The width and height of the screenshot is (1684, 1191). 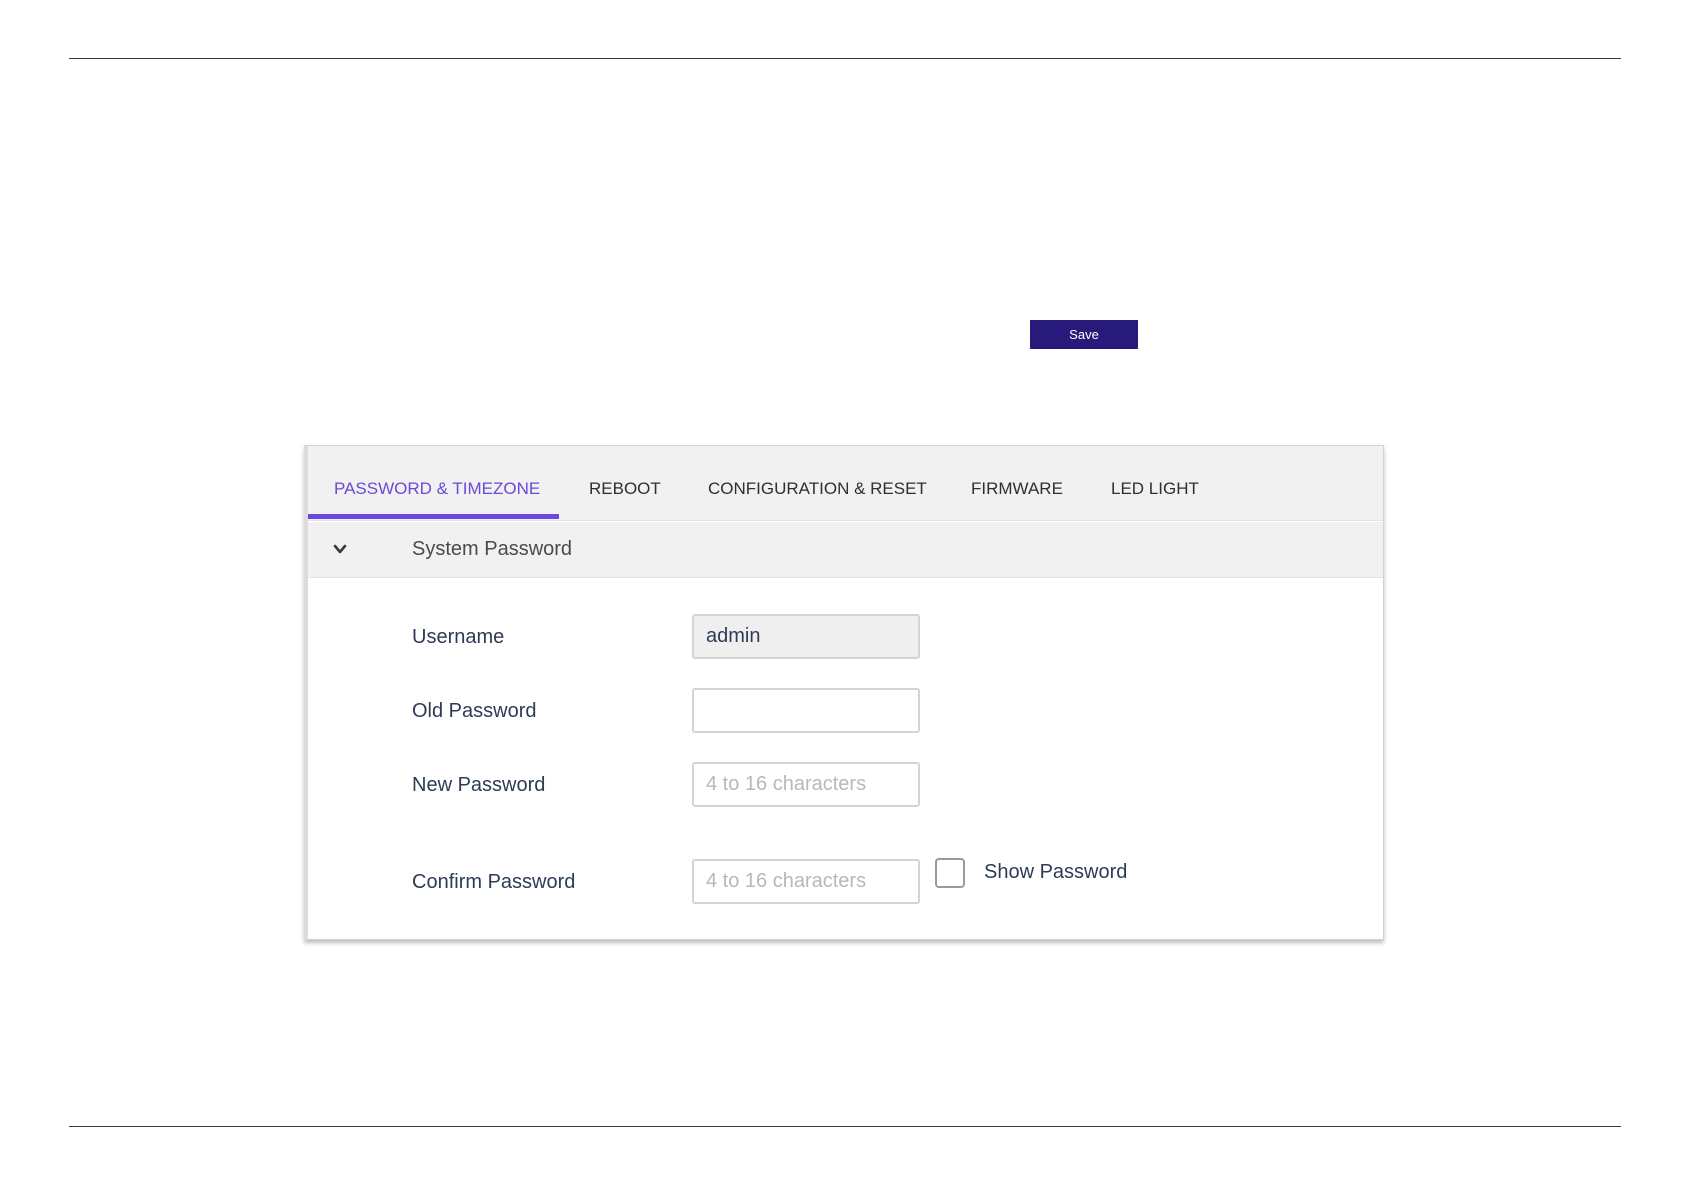 What do you see at coordinates (845, 550) in the screenshot?
I see `system-password-section-header: System Password` at bounding box center [845, 550].